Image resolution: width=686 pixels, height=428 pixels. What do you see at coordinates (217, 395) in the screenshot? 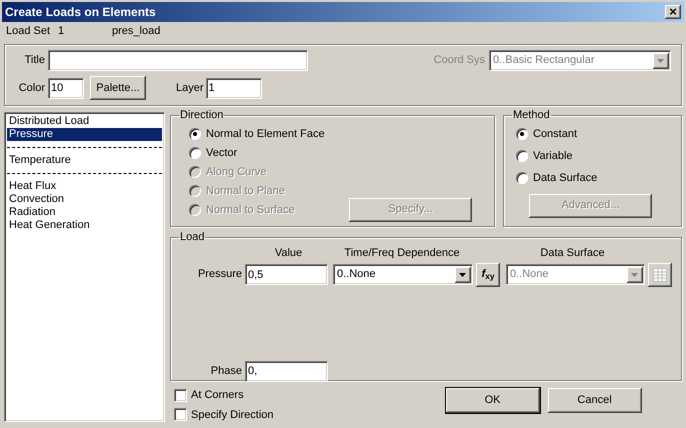
I see `checkbox-label: At Corners` at bounding box center [217, 395].